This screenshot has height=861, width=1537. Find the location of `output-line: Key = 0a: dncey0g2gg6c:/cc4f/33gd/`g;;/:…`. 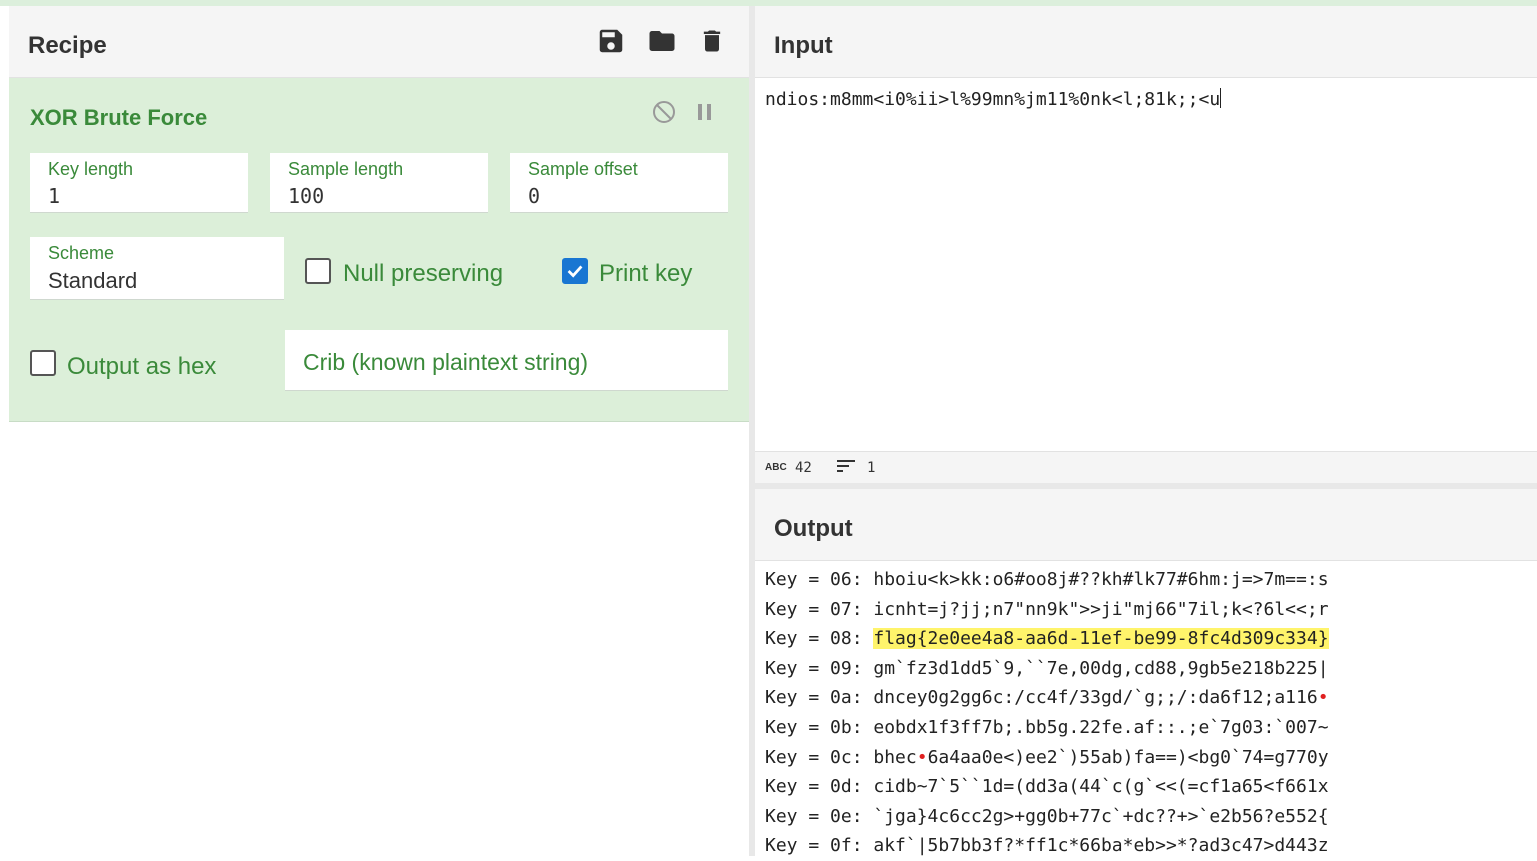

output-line: Key = 0a: dncey0g2gg6c:/cc4f/33gd/`g;;/:… is located at coordinates (1047, 698).